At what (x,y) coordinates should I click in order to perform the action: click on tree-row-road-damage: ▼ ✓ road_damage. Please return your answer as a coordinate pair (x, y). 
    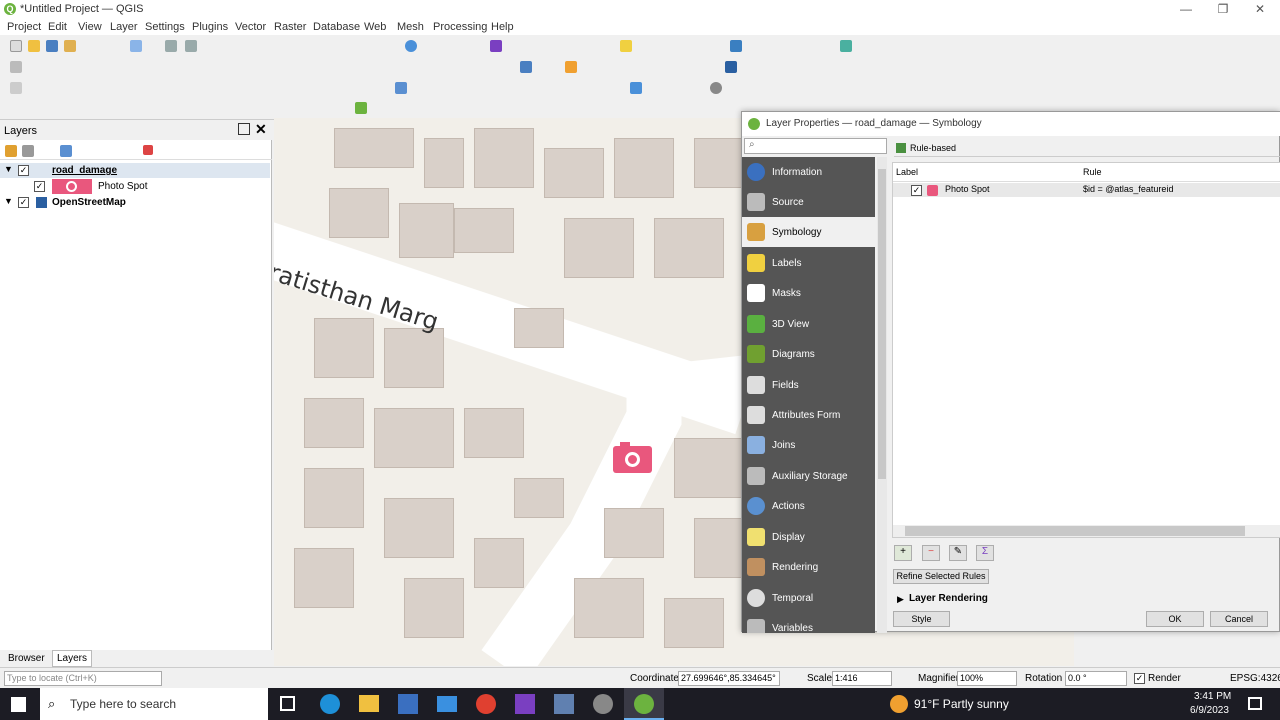
    Looking at the image, I should click on (135, 170).